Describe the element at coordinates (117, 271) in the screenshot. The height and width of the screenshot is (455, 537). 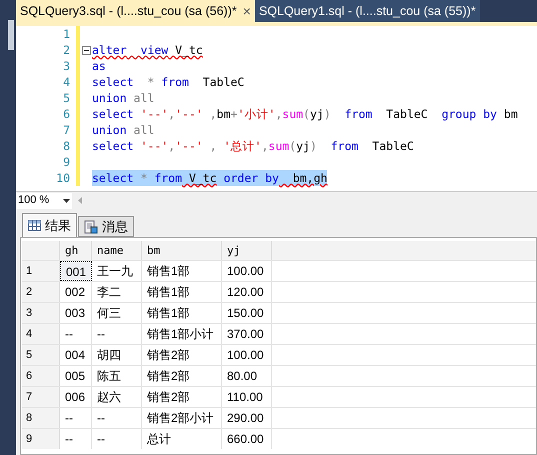
I see `table-cell: 王一九` at that location.